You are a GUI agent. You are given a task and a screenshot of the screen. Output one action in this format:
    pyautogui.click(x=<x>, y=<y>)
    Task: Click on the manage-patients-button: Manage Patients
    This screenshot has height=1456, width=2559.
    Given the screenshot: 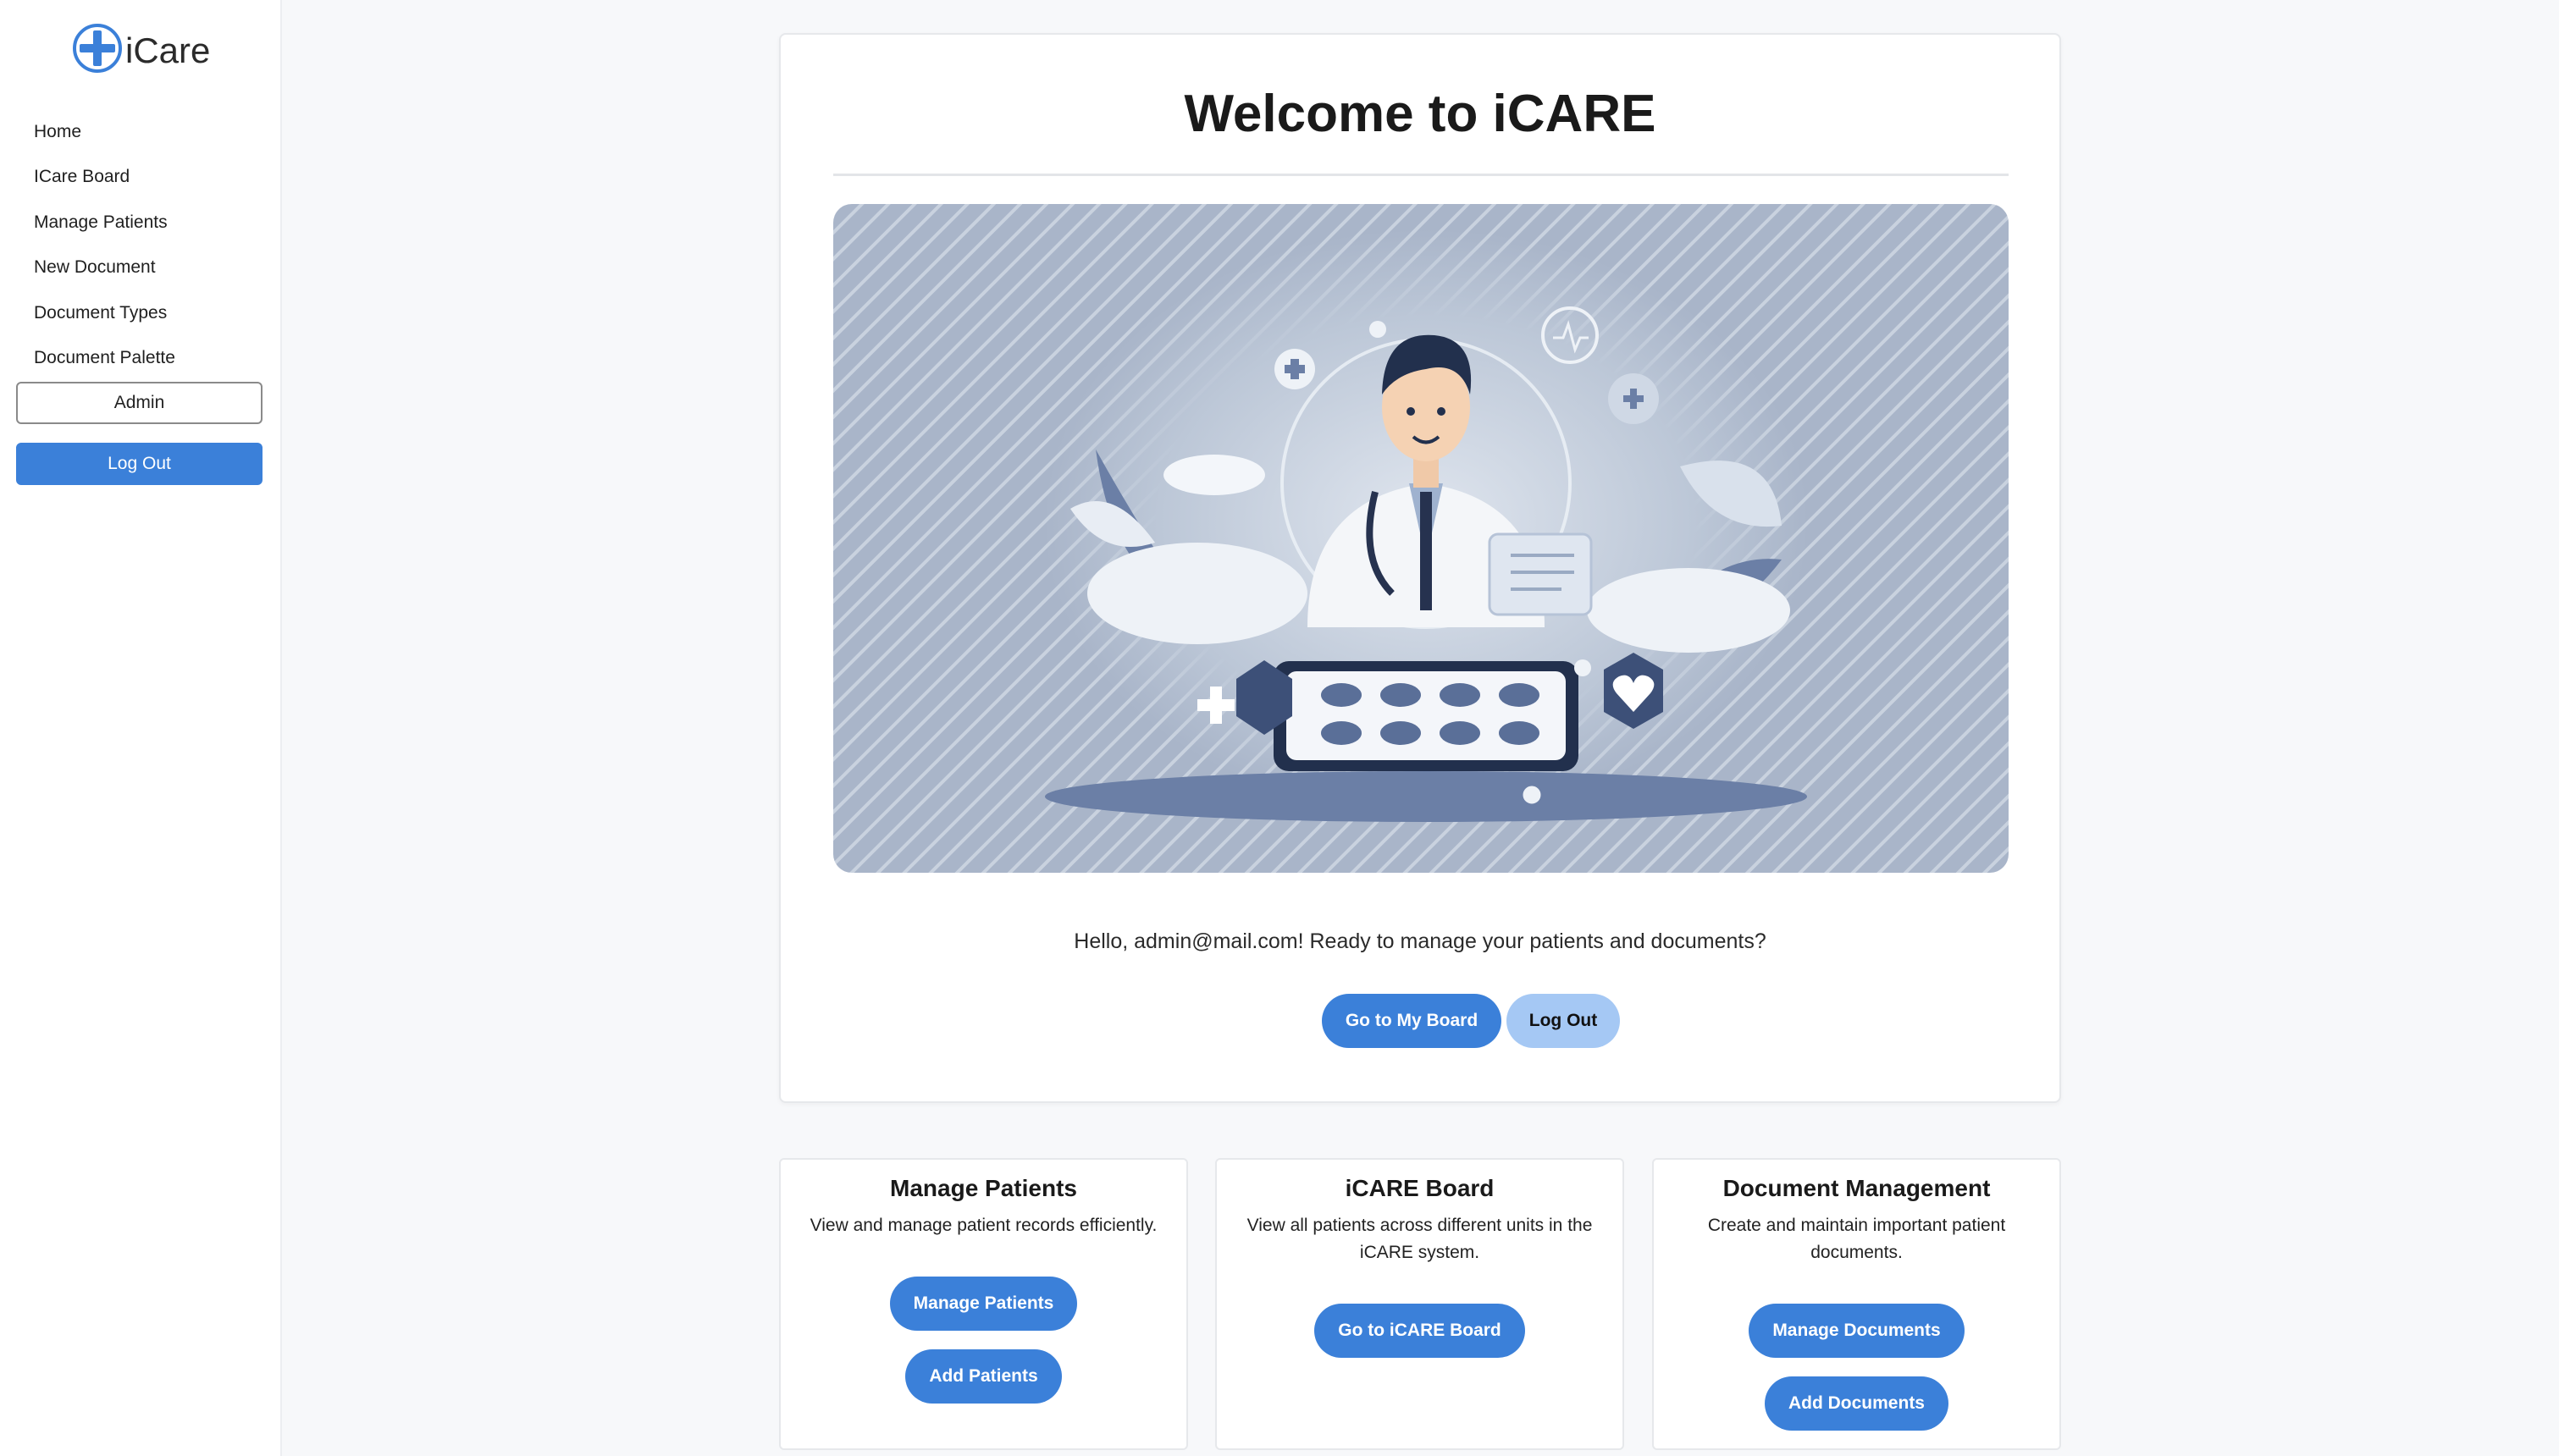 What is the action you would take?
    pyautogui.click(x=983, y=1304)
    